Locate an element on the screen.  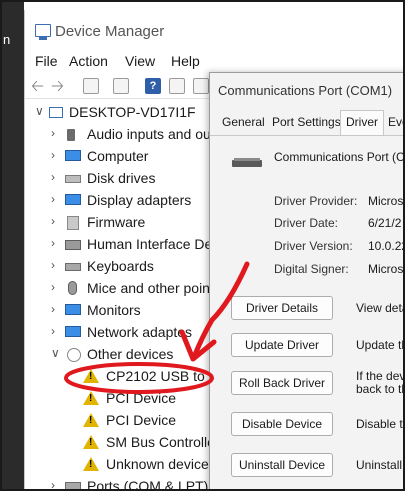
disk-icon is located at coordinates (73, 179).